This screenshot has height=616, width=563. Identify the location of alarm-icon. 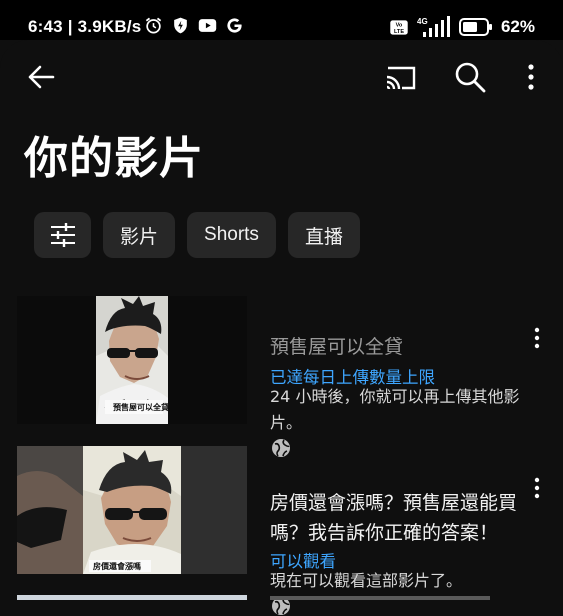
(153, 25).